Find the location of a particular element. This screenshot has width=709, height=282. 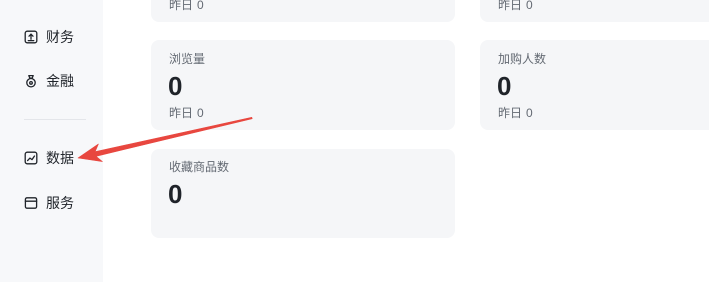

sidebar-item-service: 服务 is located at coordinates (57, 203).